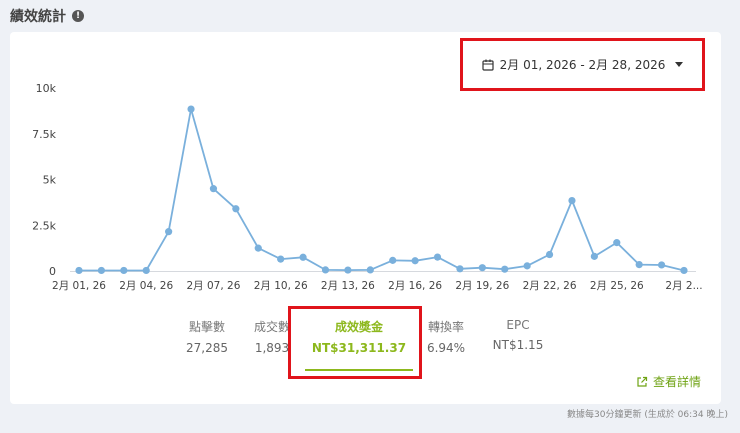 This screenshot has width=740, height=433. I want to click on view-details-label: 查看詳情, so click(677, 382).